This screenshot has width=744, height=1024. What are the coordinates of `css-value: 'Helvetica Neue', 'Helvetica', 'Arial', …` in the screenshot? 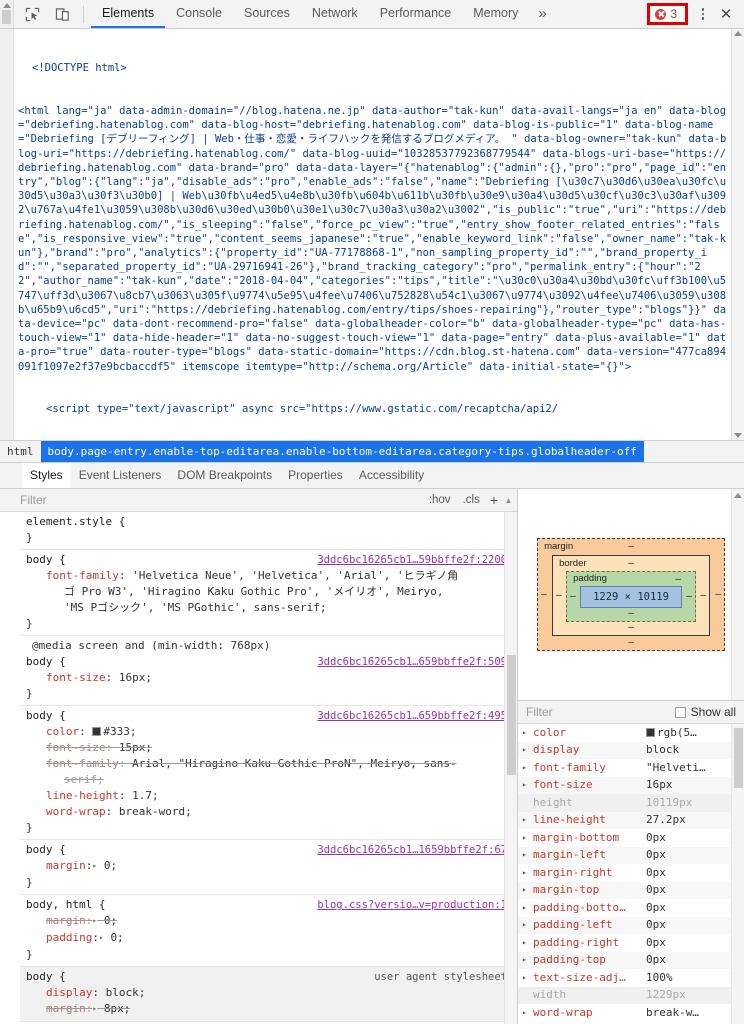 It's located at (295, 575).